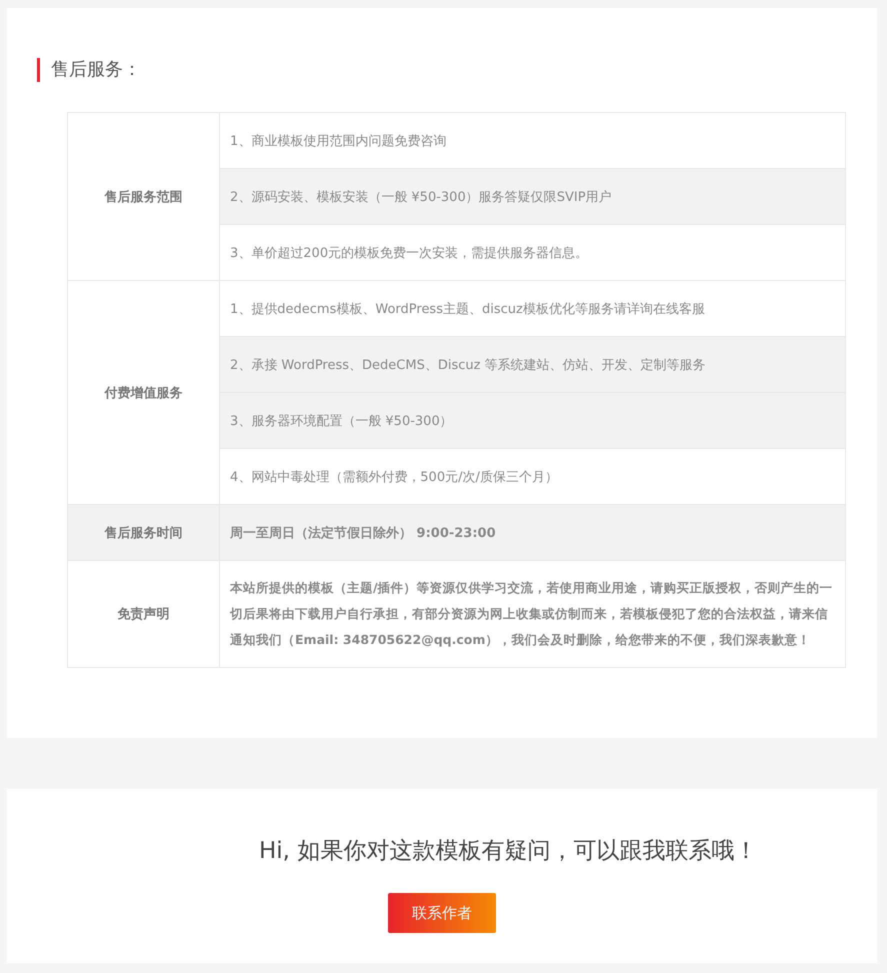  I want to click on contact-author-button: 联系作者, so click(442, 913).